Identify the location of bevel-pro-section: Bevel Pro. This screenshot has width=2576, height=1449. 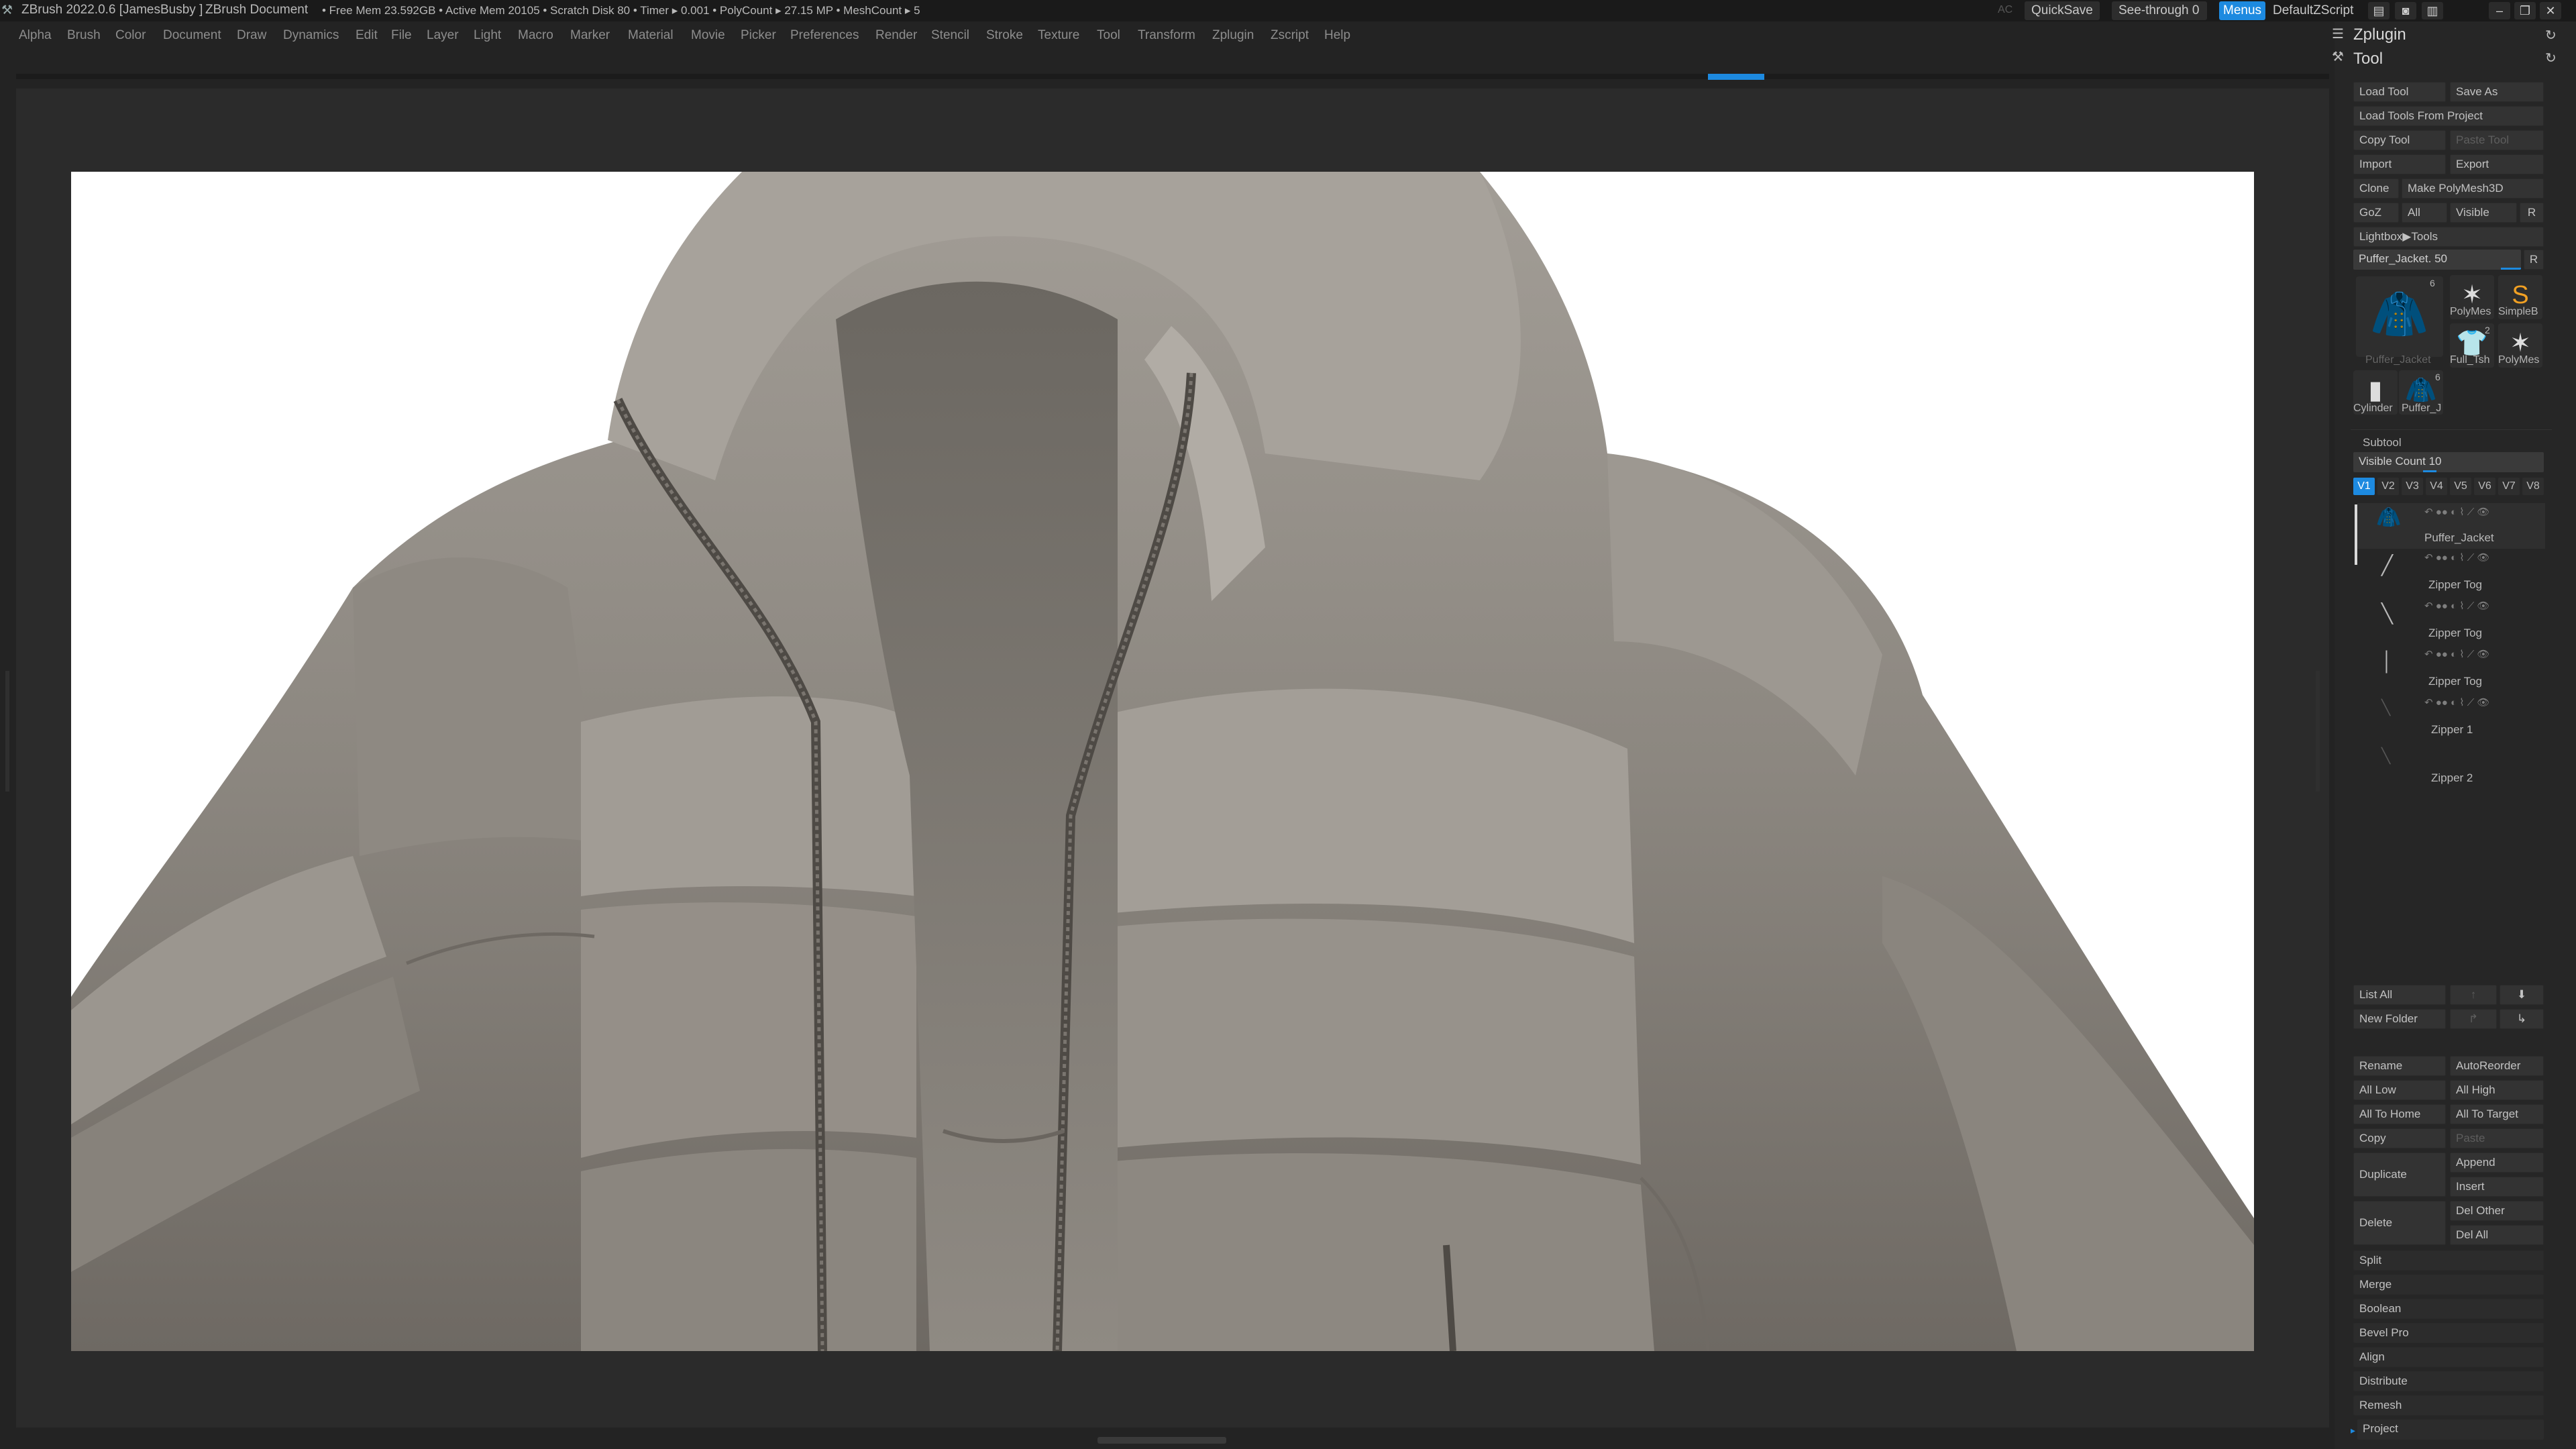
(2448, 1333).